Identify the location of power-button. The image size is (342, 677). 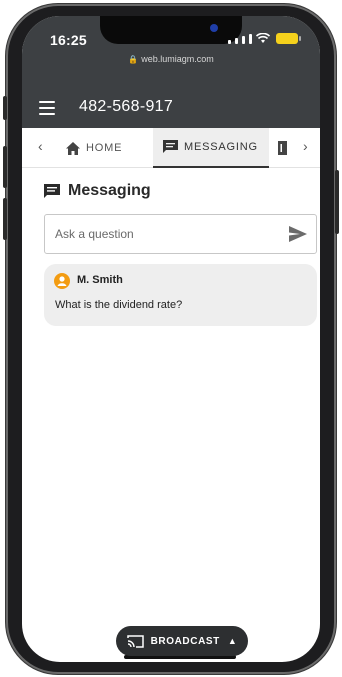
(337, 202).